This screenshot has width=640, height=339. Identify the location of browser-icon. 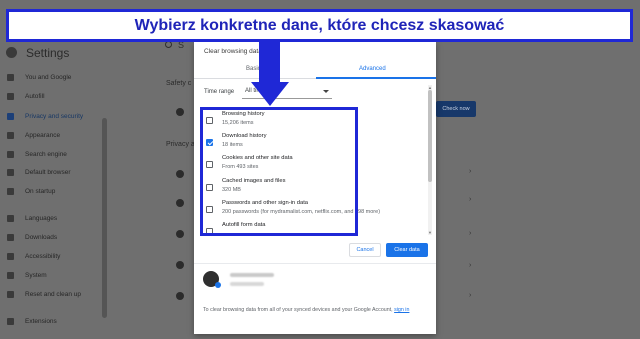
(10, 172).